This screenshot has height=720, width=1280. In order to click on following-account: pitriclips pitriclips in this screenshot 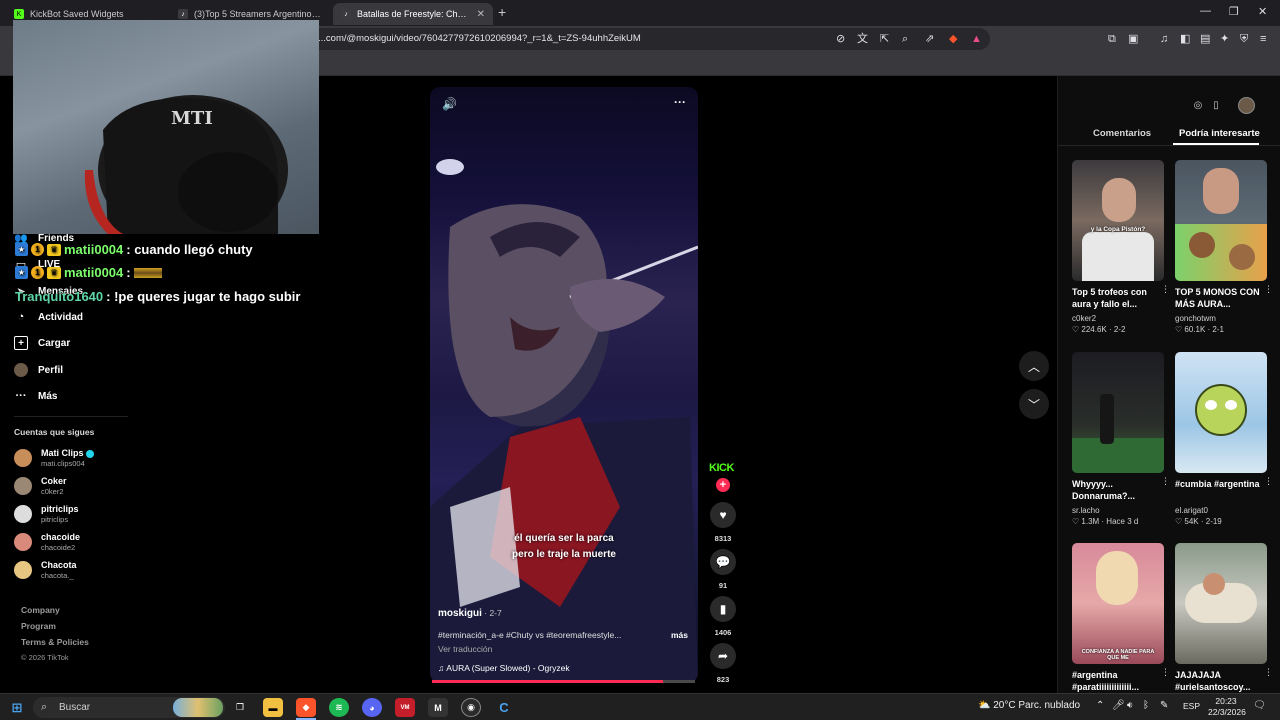, I will do `click(46, 514)`.